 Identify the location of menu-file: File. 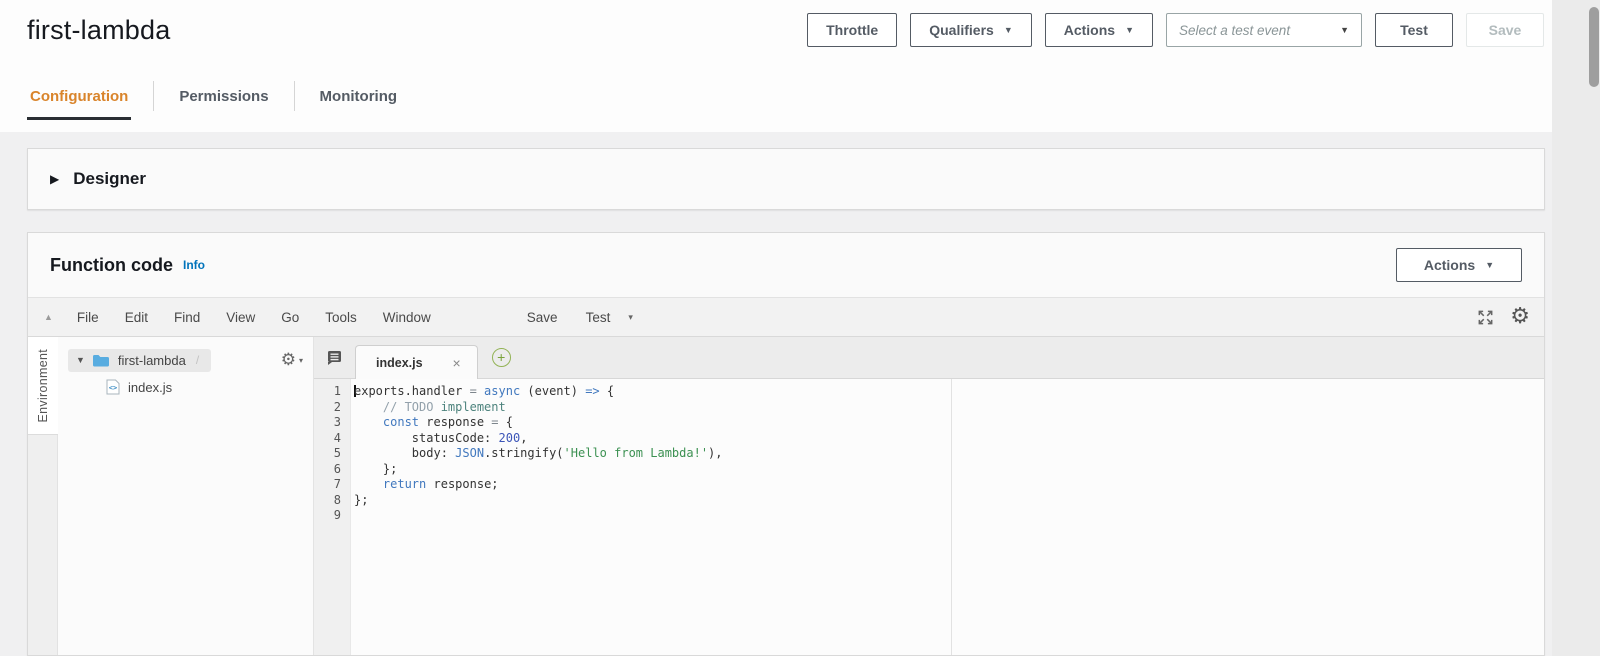
(88, 317).